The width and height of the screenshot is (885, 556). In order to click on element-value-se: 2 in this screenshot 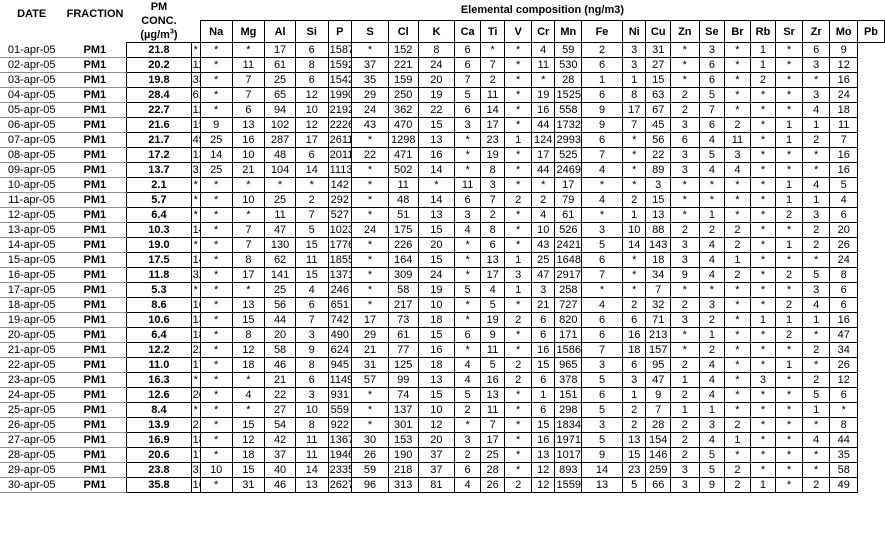, I will do `click(684, 110)`.